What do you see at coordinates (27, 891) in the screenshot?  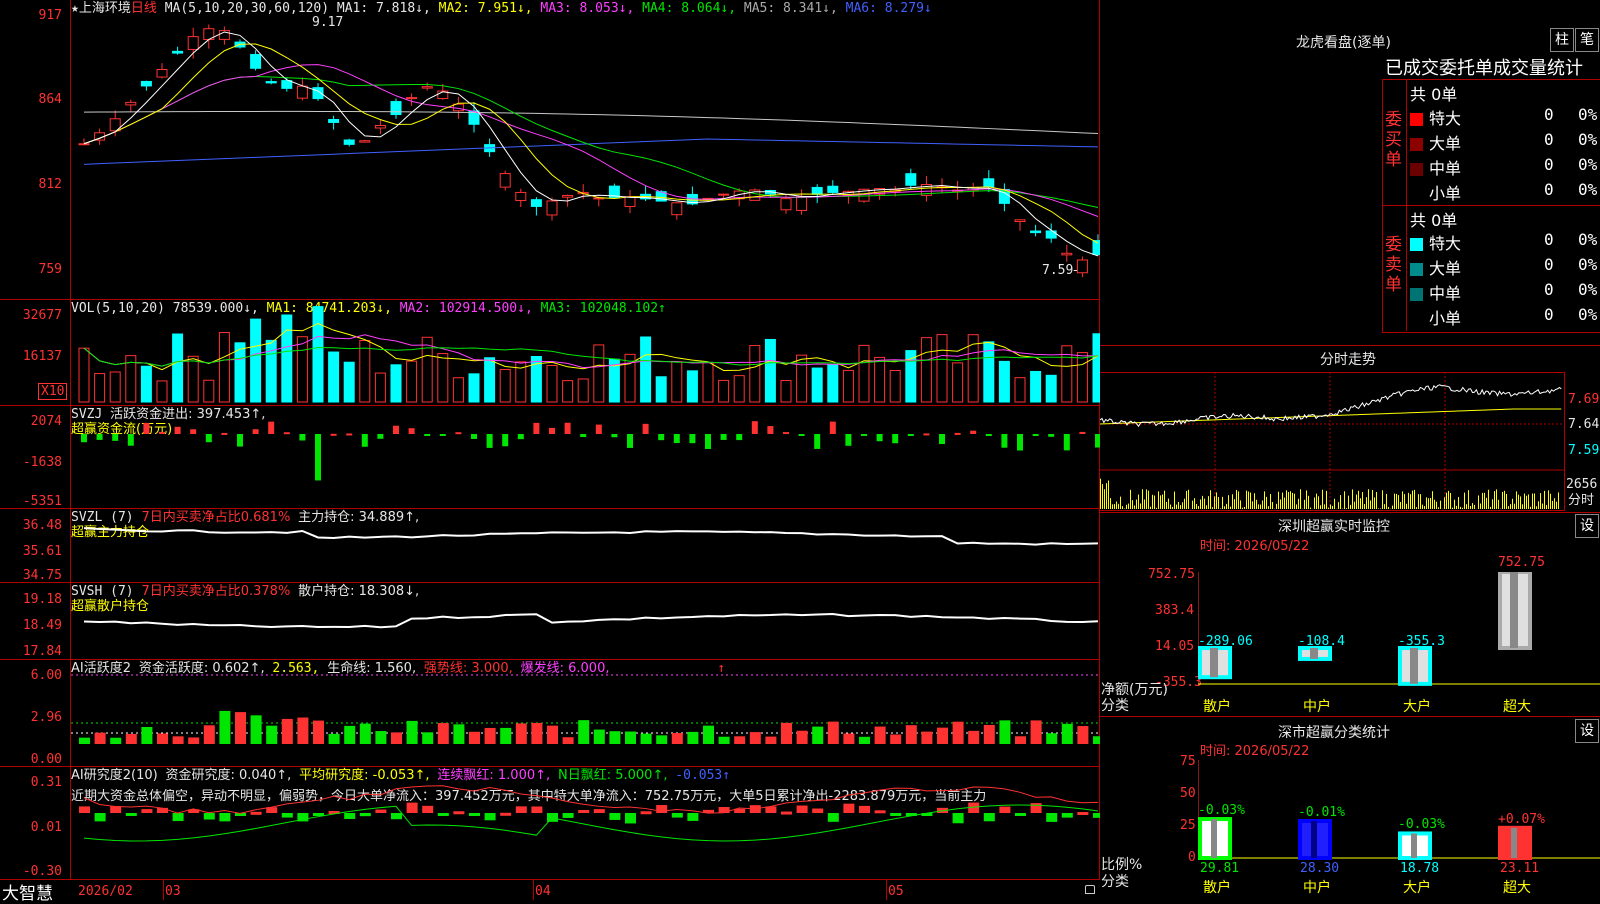 I see `brand-logo: 大智慧` at bounding box center [27, 891].